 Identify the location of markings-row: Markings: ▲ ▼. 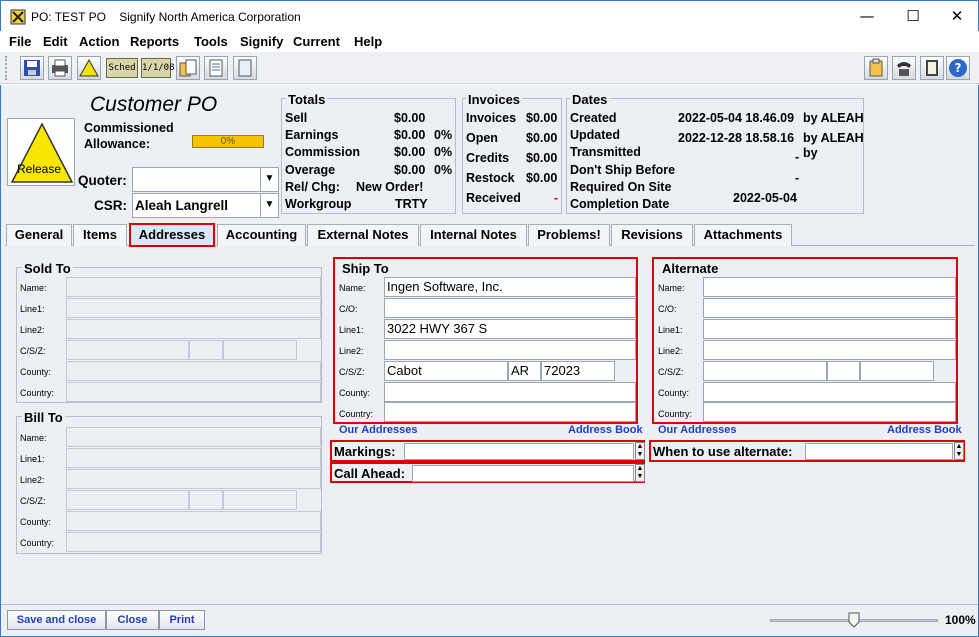
(487, 451).